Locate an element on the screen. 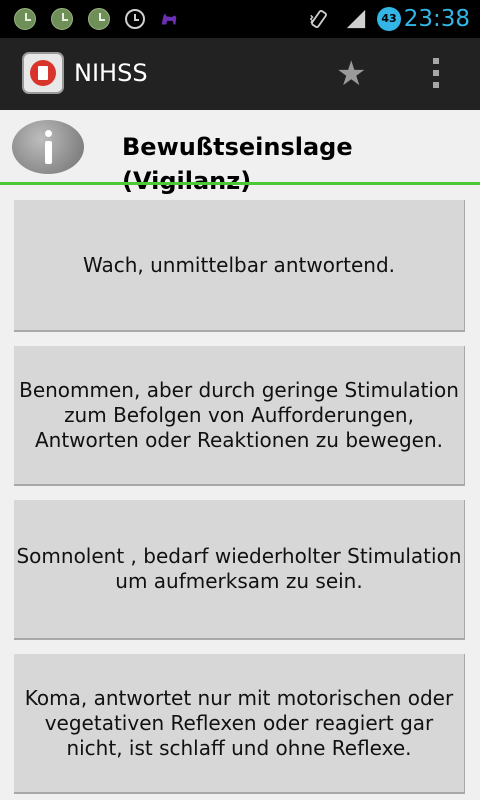 The image size is (480, 800). overflow-menu-icon is located at coordinates (436, 75).